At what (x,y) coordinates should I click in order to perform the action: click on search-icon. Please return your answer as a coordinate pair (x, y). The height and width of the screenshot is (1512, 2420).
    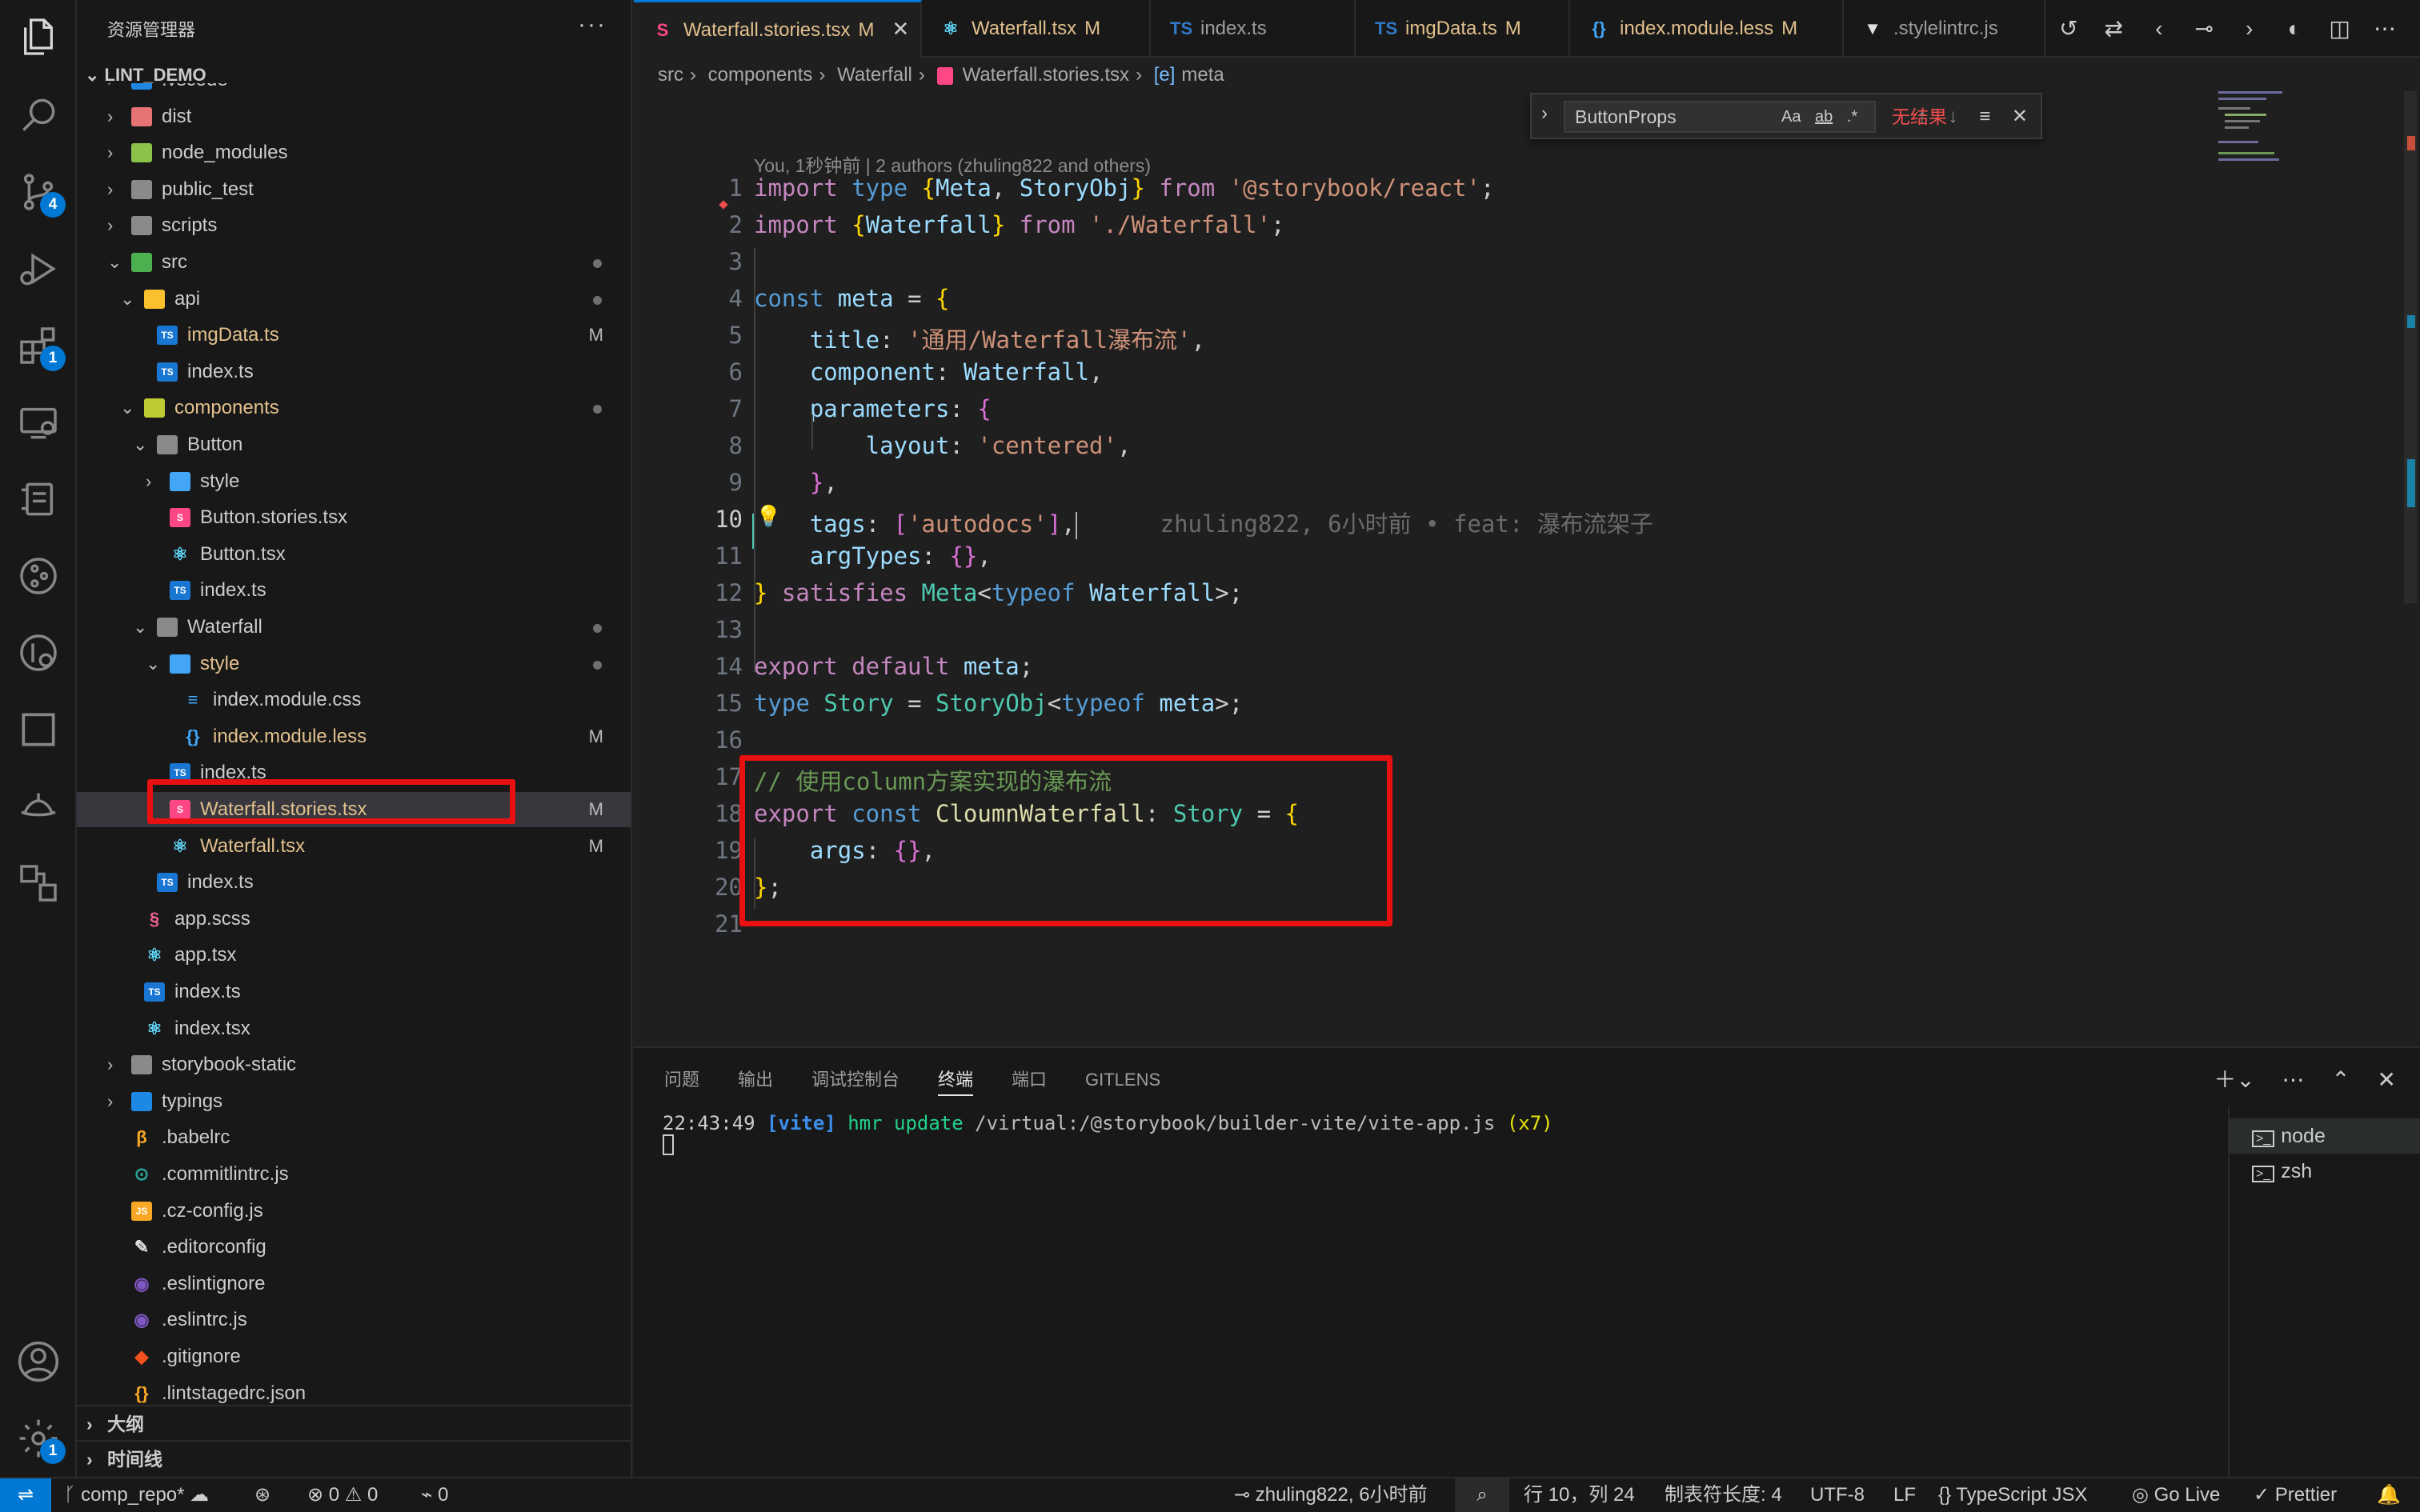
    Looking at the image, I should click on (38, 115).